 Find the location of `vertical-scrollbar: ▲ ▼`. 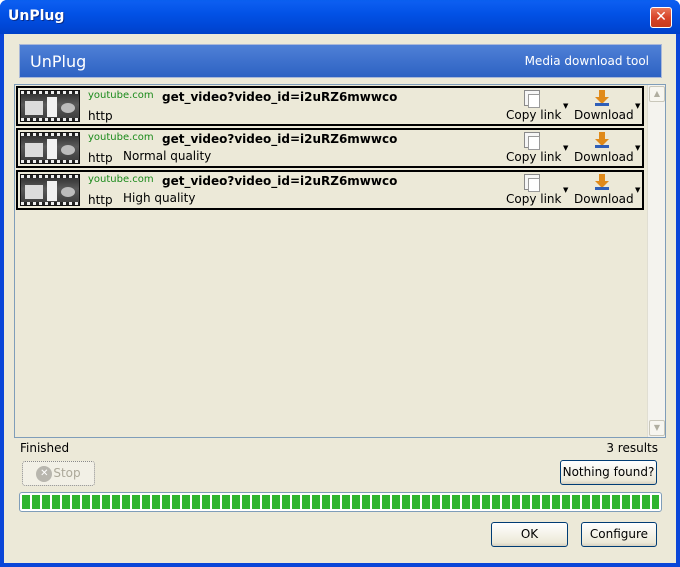

vertical-scrollbar: ▲ ▼ is located at coordinates (656, 261).